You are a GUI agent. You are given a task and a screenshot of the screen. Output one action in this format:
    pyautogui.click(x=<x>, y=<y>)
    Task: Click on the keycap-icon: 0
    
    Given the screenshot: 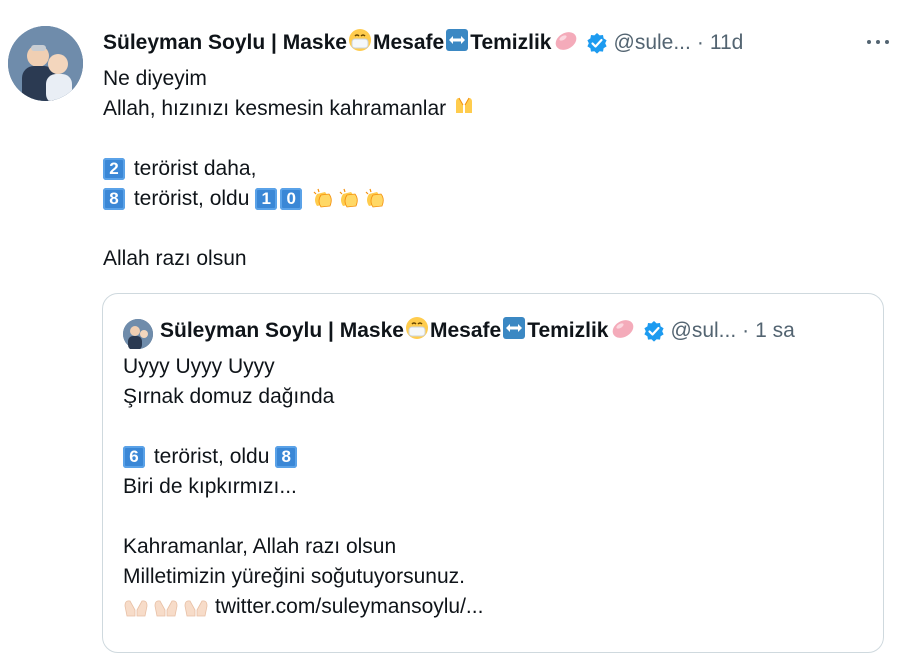 What is the action you would take?
    pyautogui.click(x=291, y=199)
    